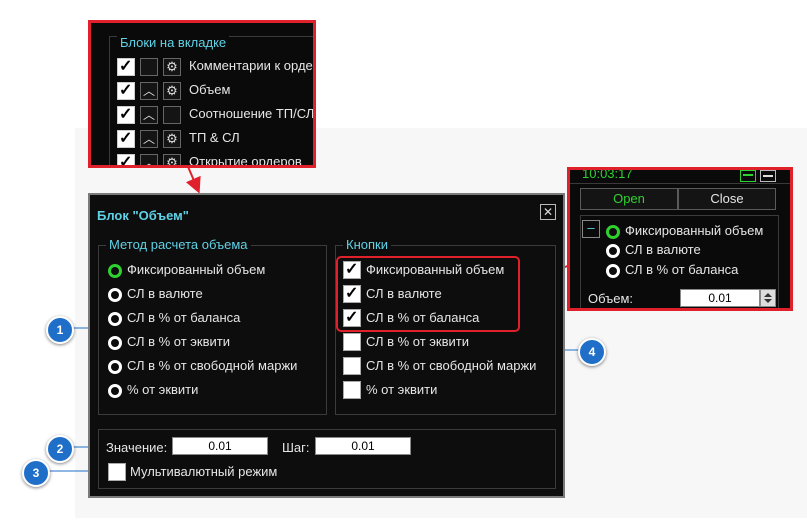 The height and width of the screenshot is (521, 807). I want to click on multicurrency-checkbox, so click(117, 472).